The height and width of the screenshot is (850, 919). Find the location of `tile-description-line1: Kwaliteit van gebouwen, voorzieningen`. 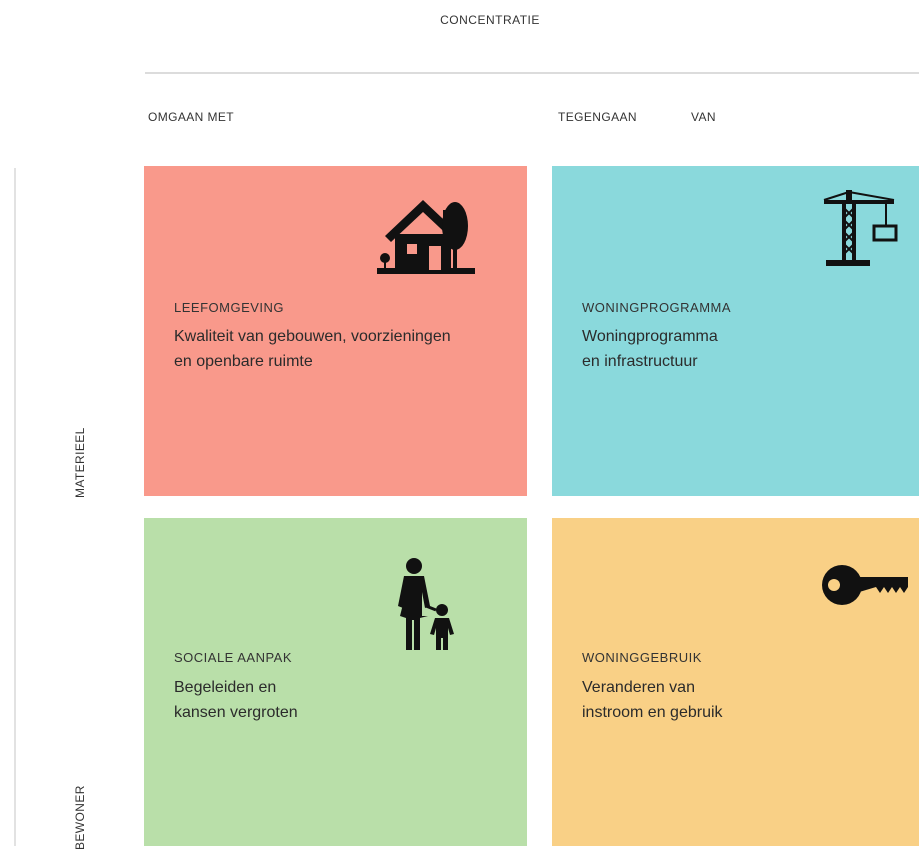

tile-description-line1: Kwaliteit van gebouwen, voorzieningen is located at coordinates (312, 336).